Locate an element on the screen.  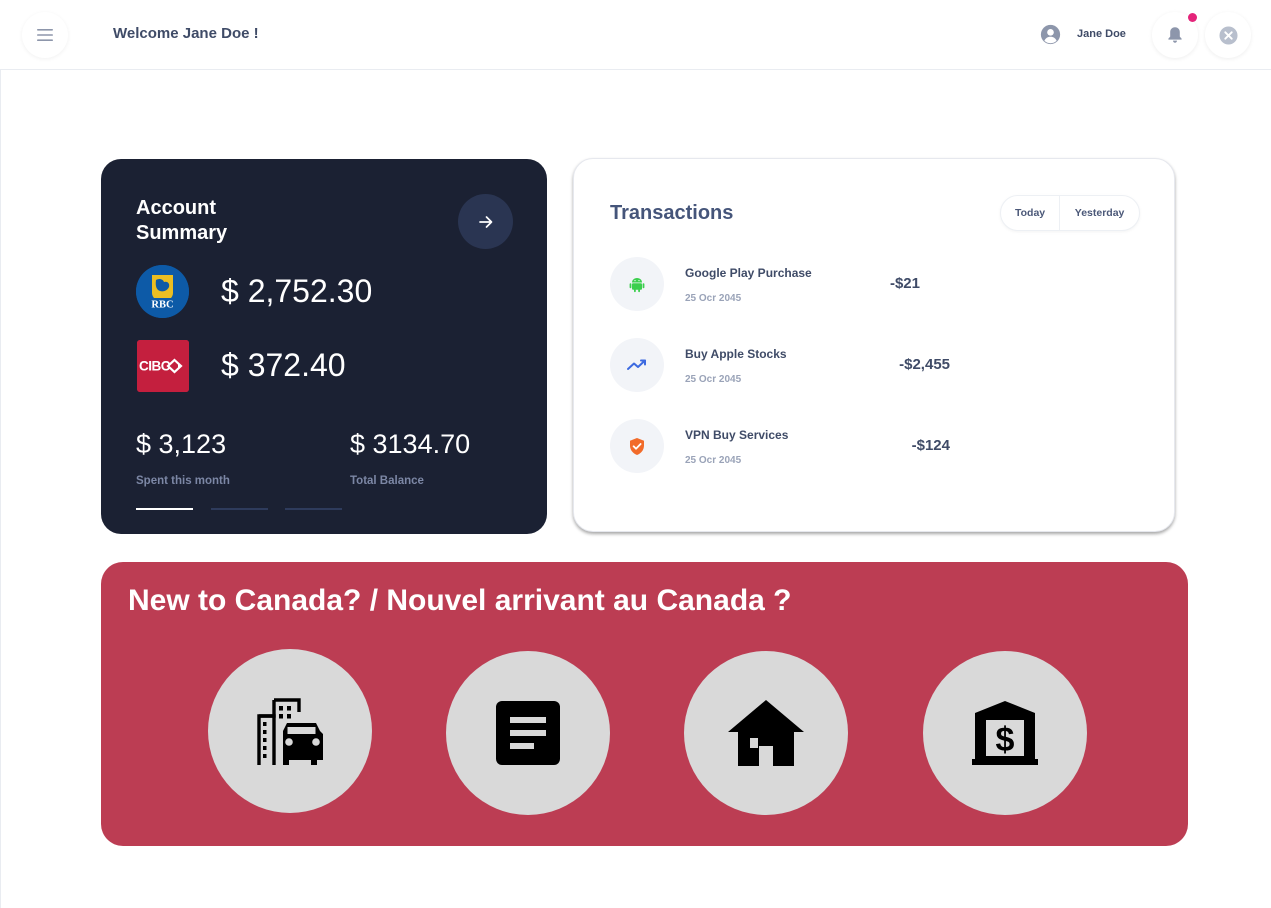
transactions-title: Transactions is located at coordinates (672, 213).